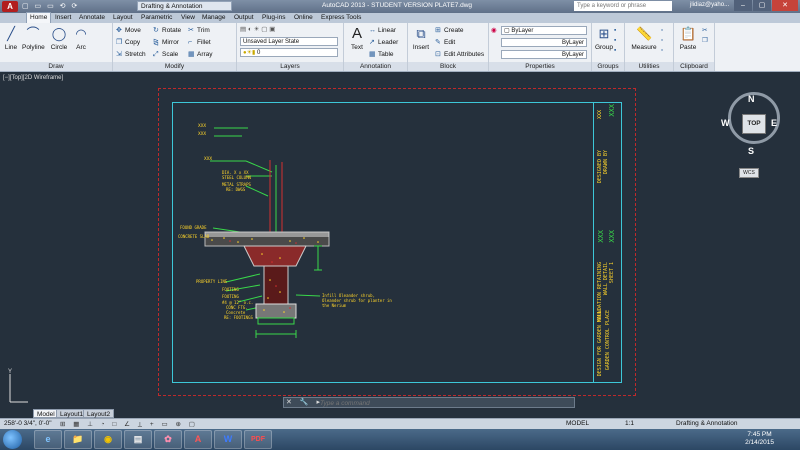  What do you see at coordinates (749, 173) in the screenshot?
I see `wcs-menu: WCS` at bounding box center [749, 173].